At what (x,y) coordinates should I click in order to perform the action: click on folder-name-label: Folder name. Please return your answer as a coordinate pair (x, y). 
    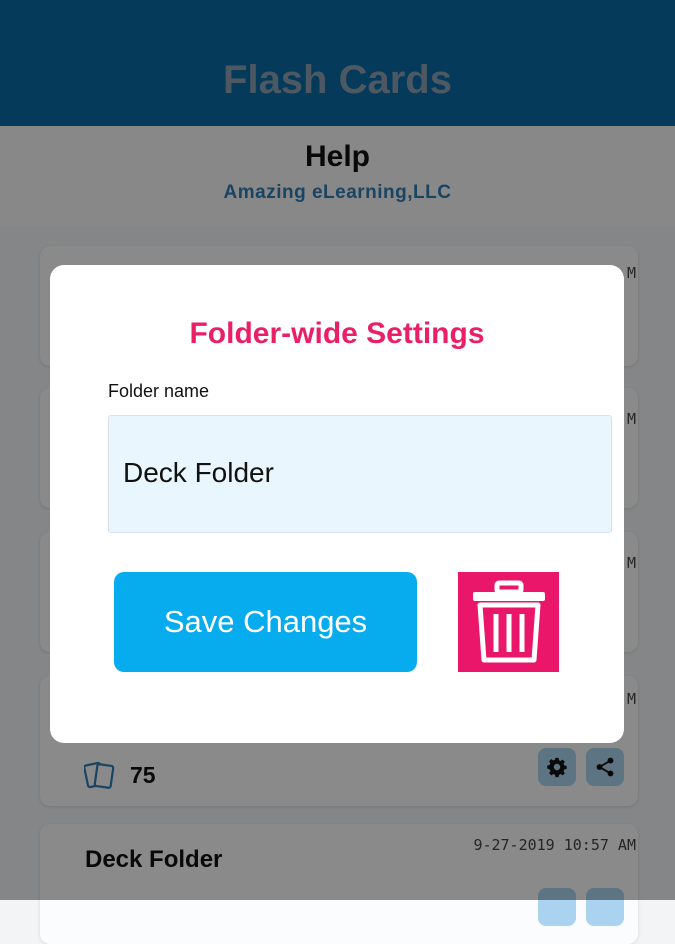
    Looking at the image, I should click on (159, 391).